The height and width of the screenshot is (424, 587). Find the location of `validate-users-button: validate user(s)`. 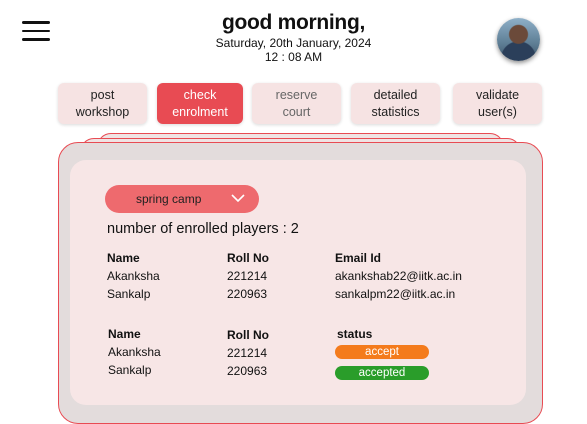

validate-users-button: validate user(s) is located at coordinates (497, 103).